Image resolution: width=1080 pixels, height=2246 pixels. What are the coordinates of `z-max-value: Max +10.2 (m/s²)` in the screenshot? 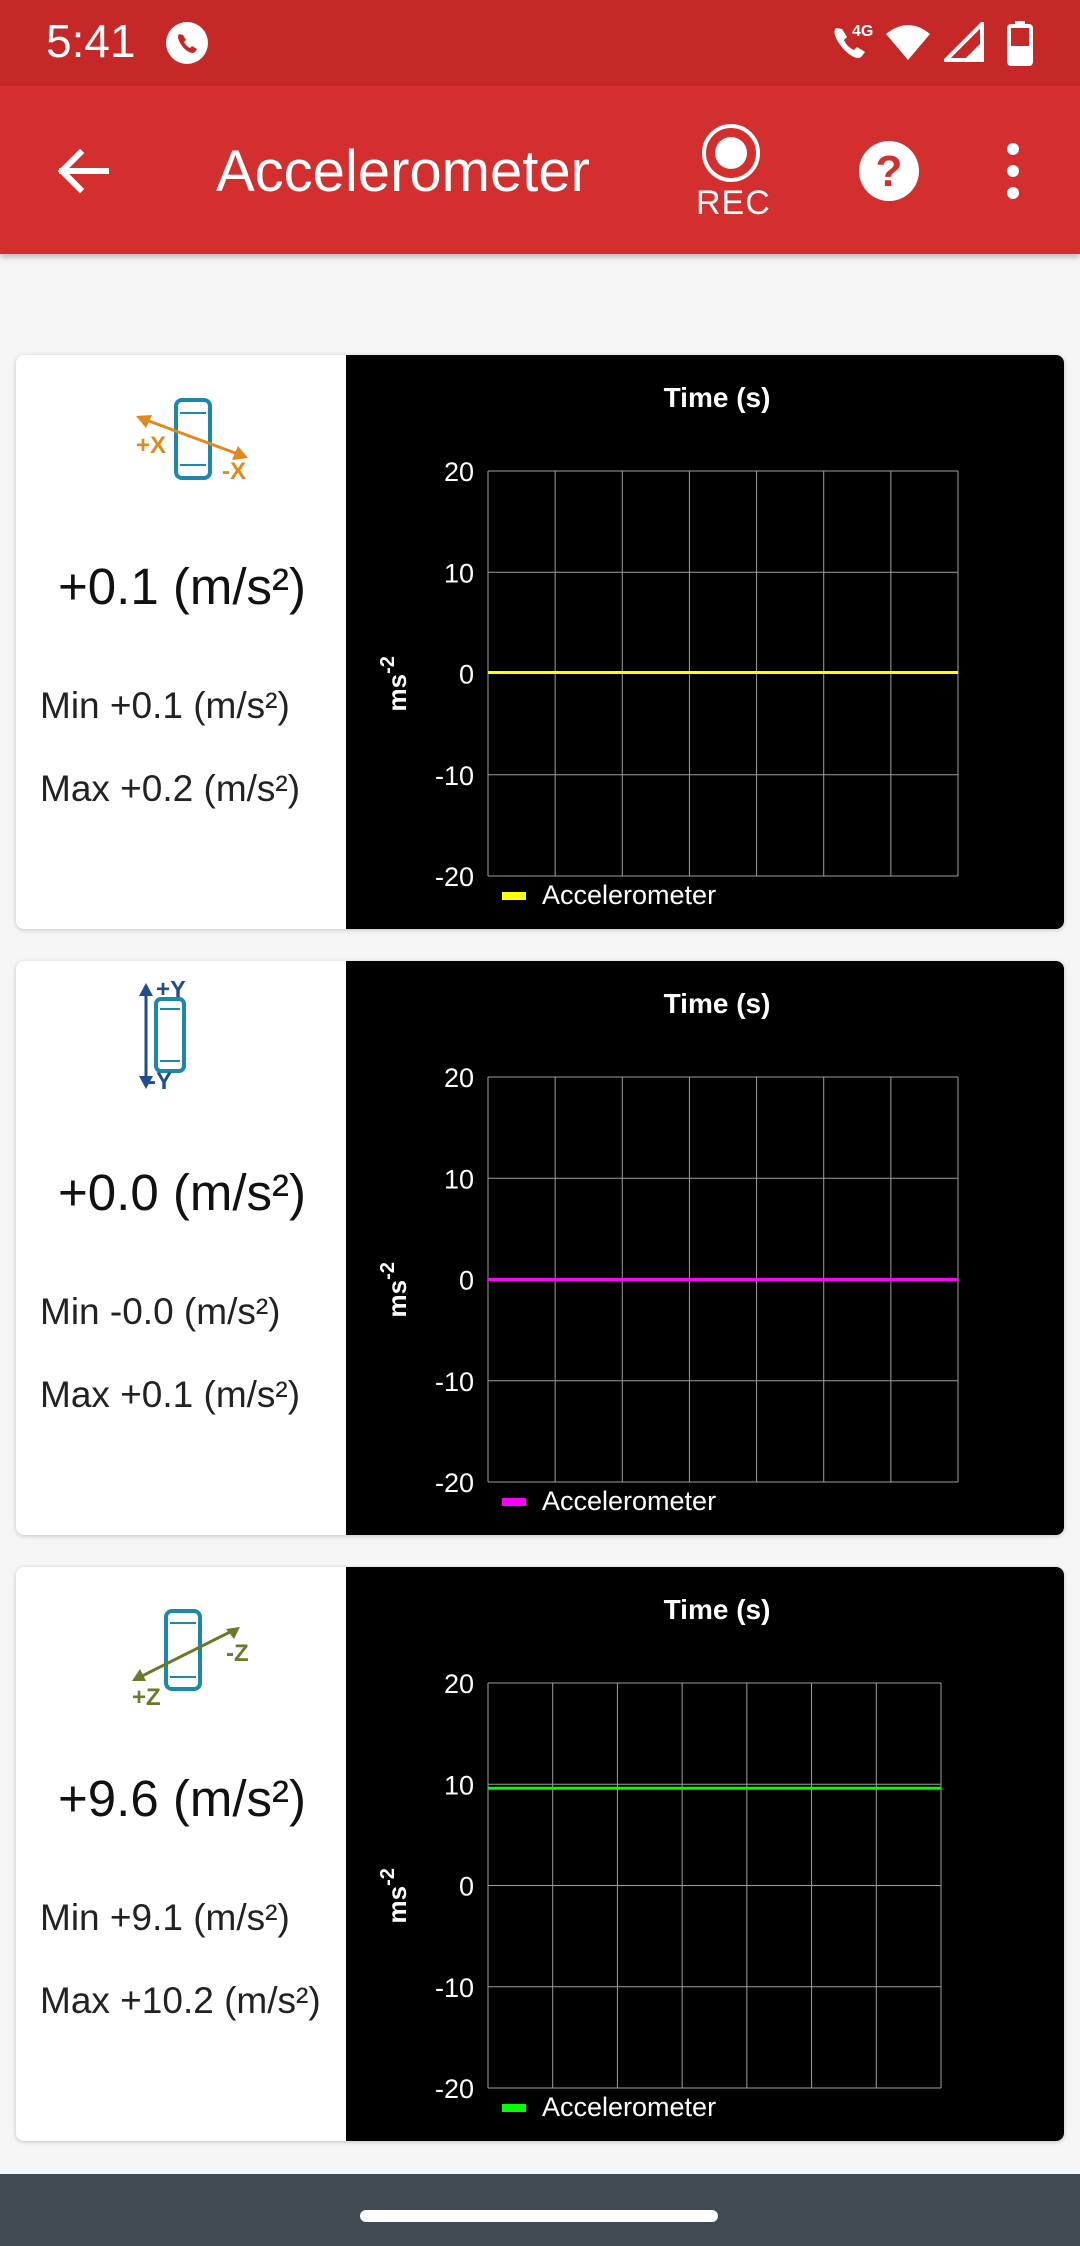 It's located at (180, 2000).